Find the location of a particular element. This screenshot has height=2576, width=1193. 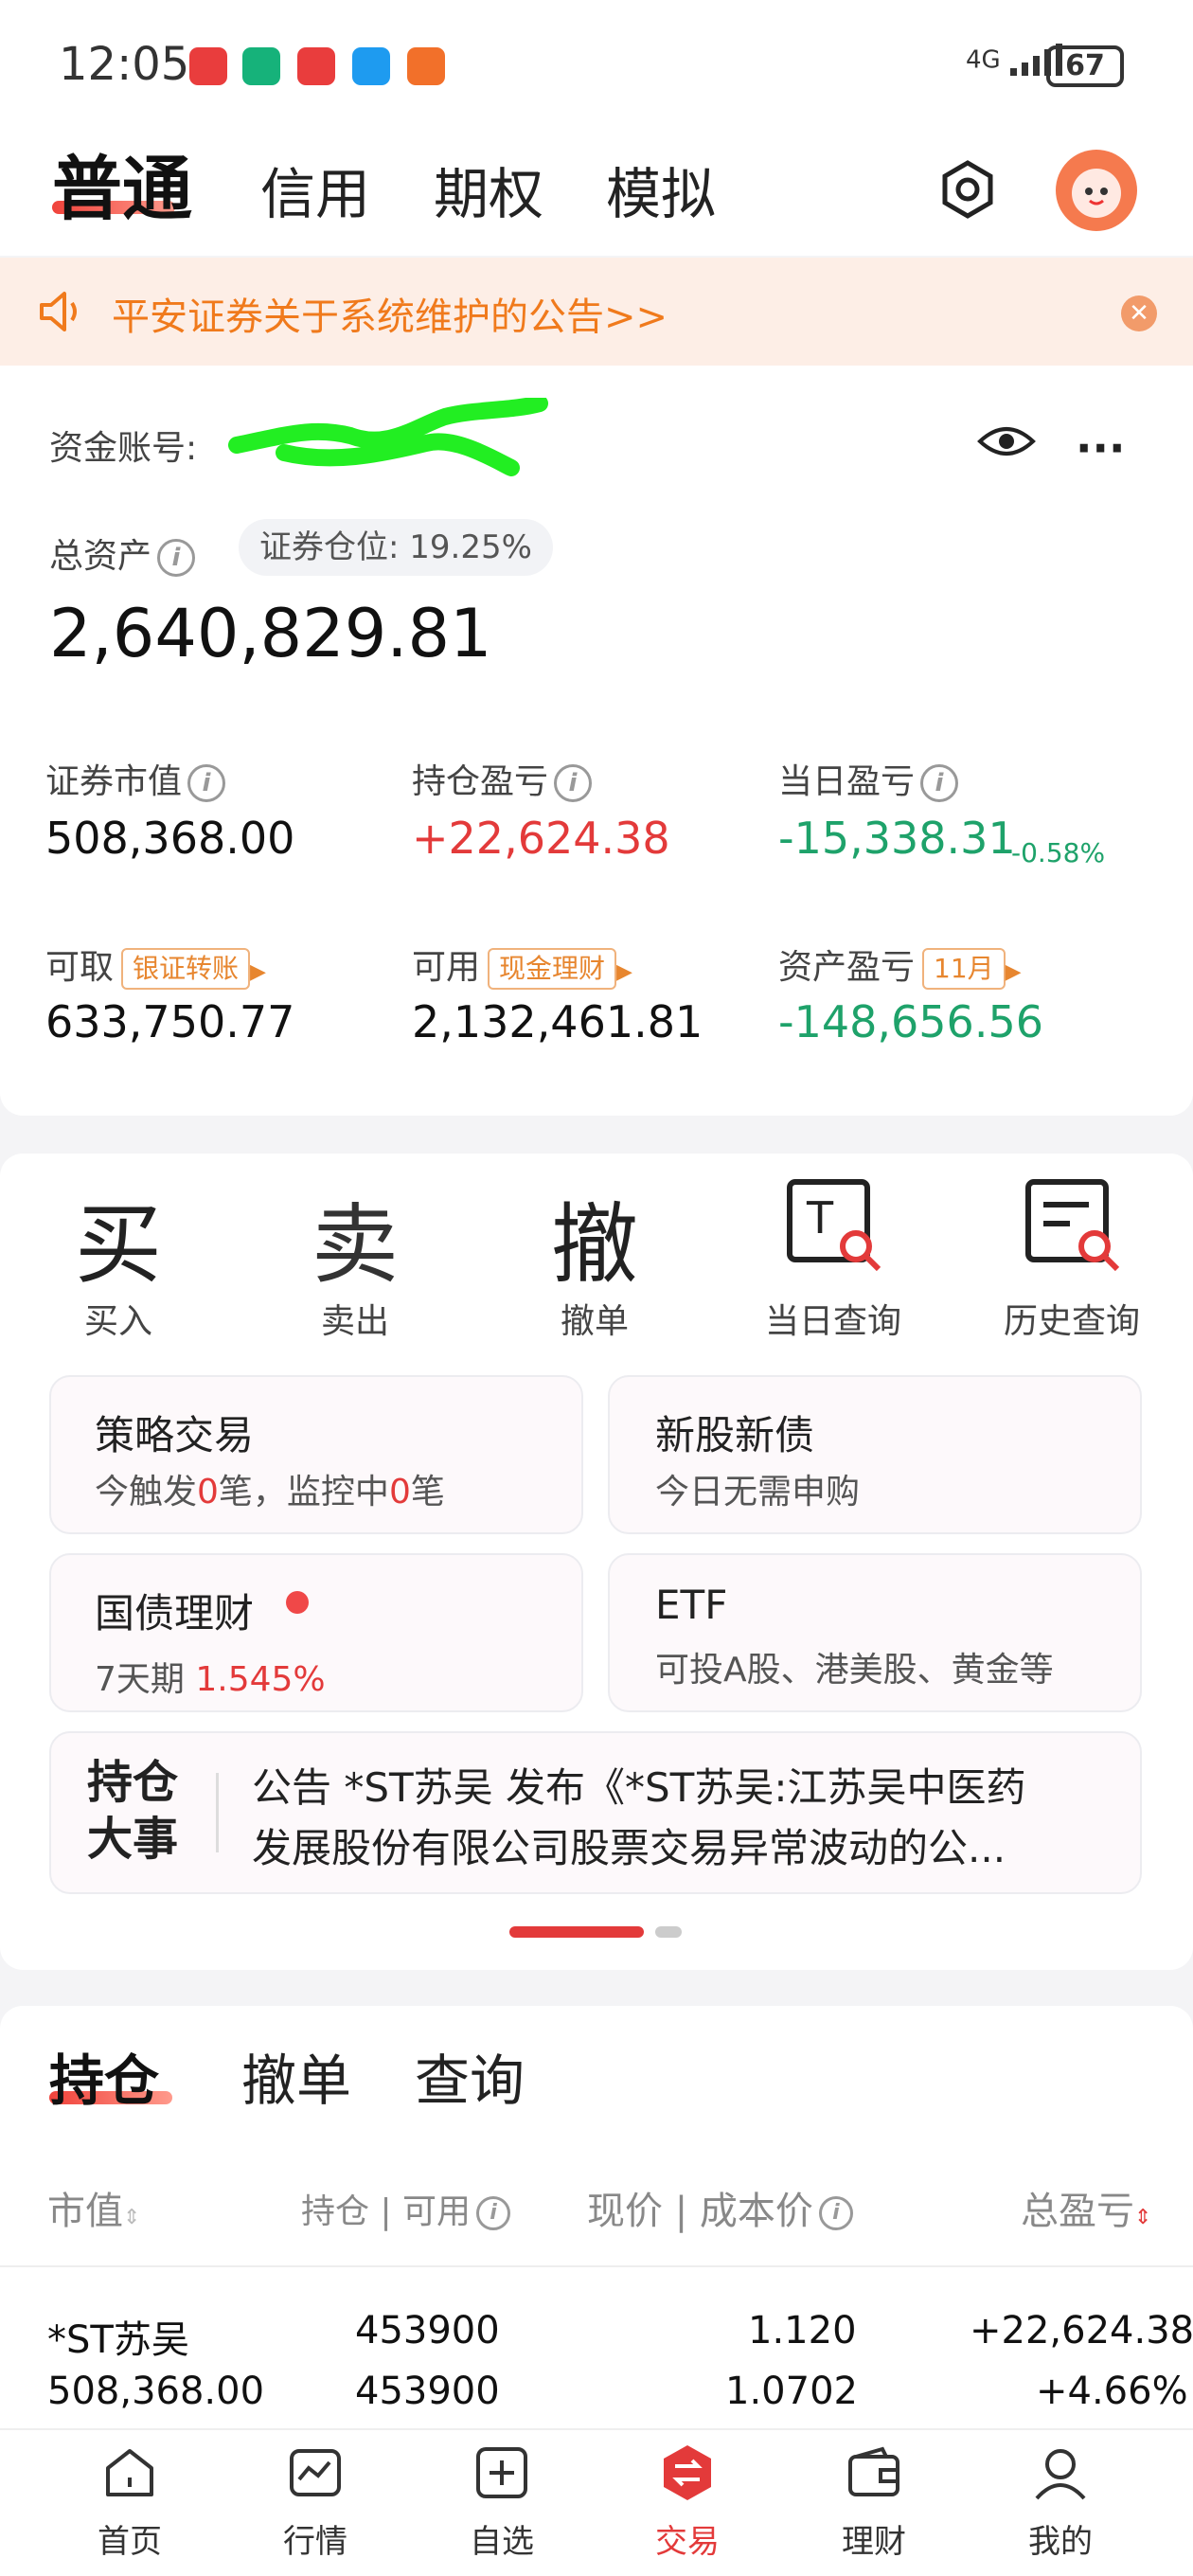

carousel-indicator-active is located at coordinates (576, 1932).